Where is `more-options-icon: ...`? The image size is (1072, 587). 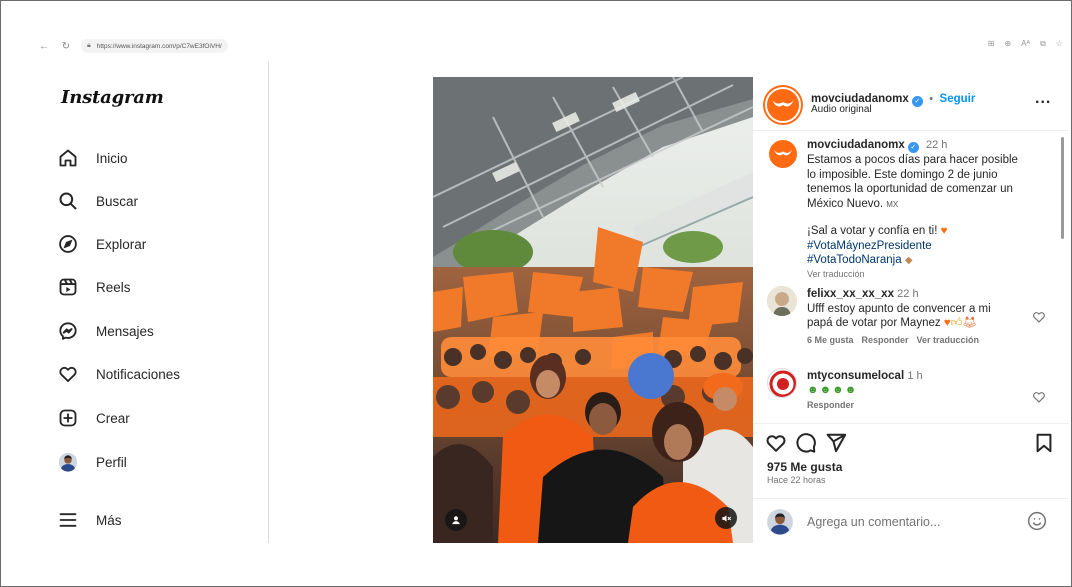
more-options-icon: ... is located at coordinates (1043, 99).